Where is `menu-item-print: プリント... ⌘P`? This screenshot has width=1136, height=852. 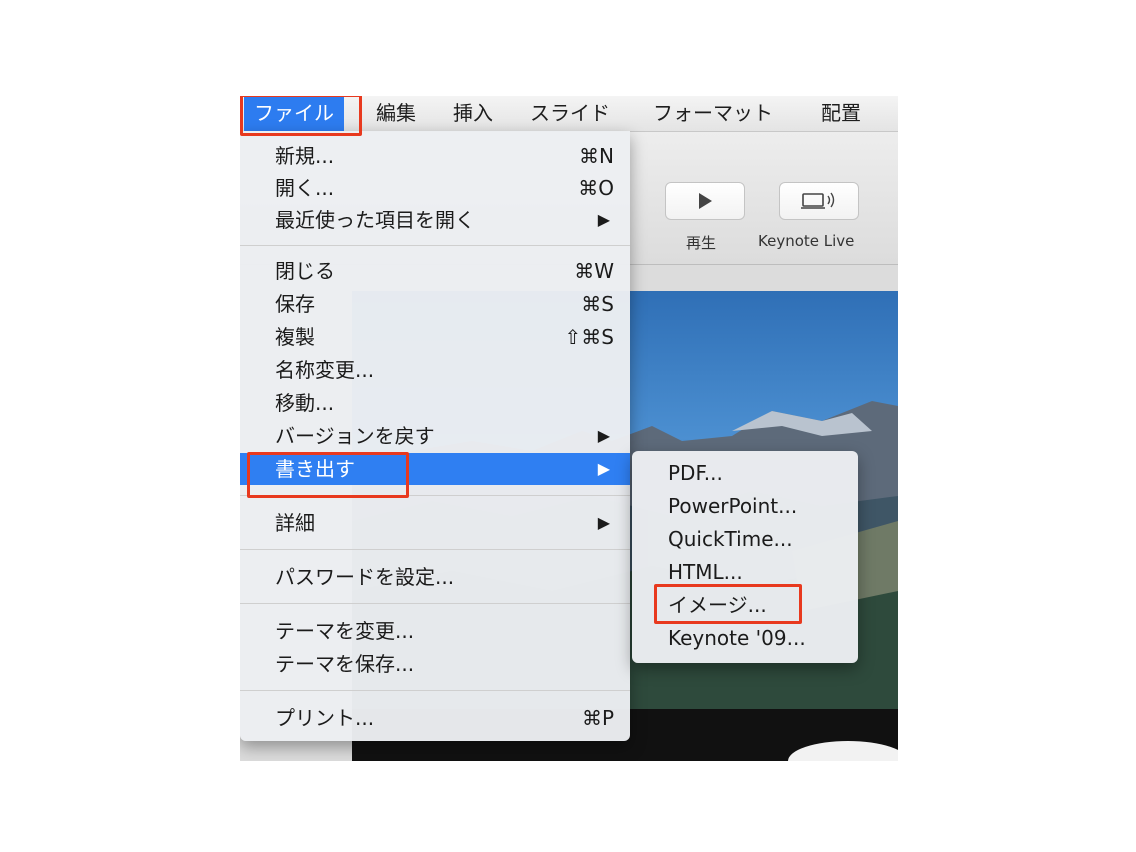 menu-item-print: プリント... ⌘P is located at coordinates (435, 718).